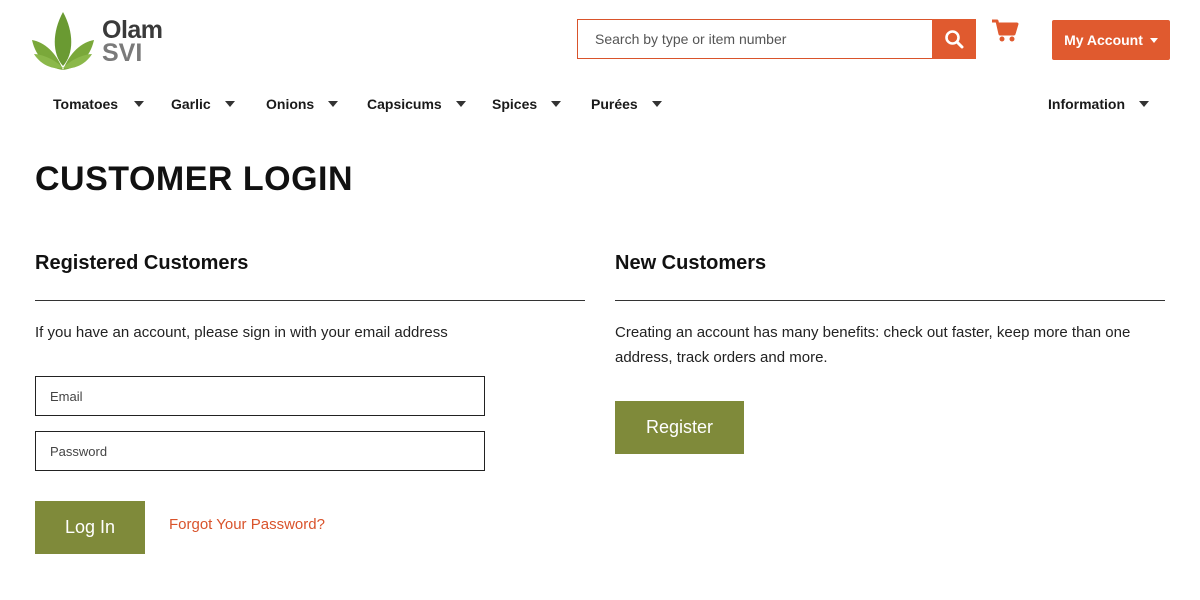  Describe the element at coordinates (404, 104) in the screenshot. I see `nav-item-label: Capsicums` at that location.